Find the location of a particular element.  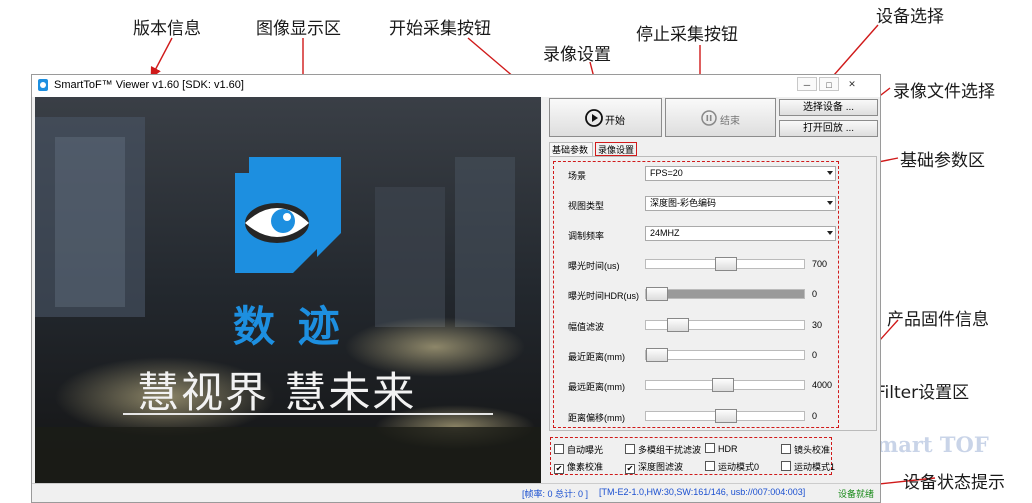

filter-checkbox: ✔ 像素校准 is located at coordinates (578, 467).